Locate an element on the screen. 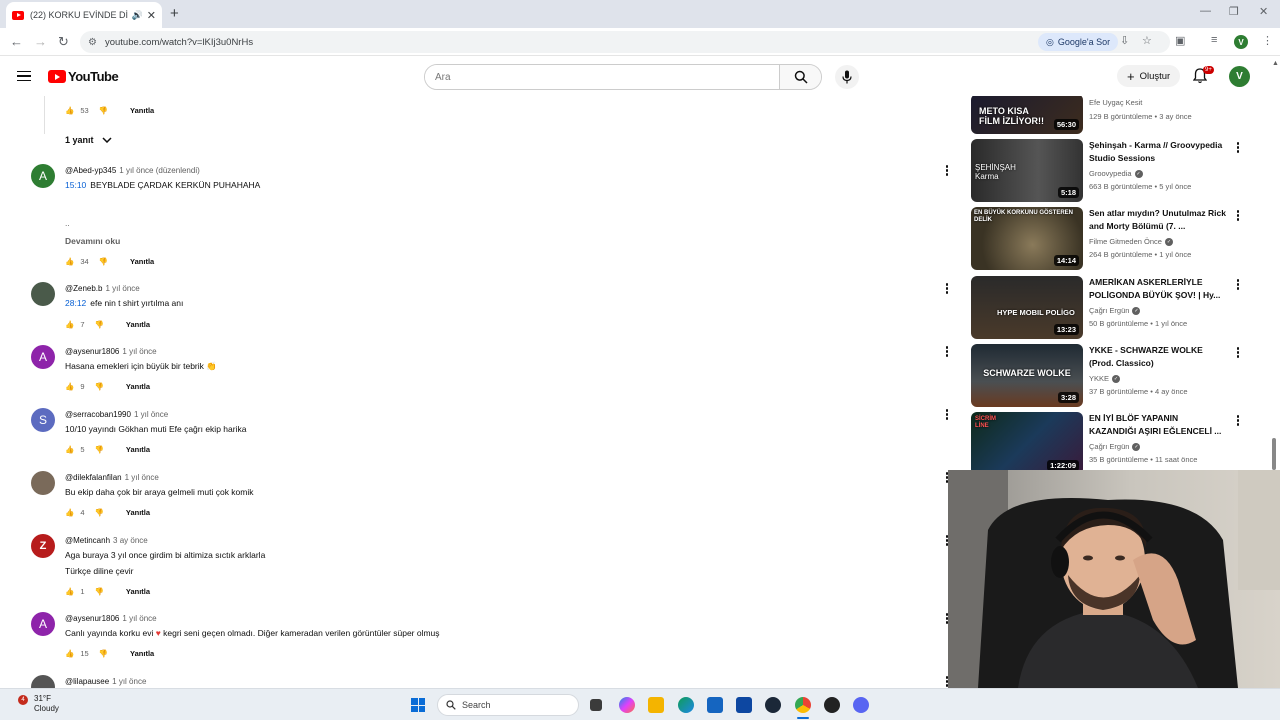  search-input is located at coordinates (602, 77).